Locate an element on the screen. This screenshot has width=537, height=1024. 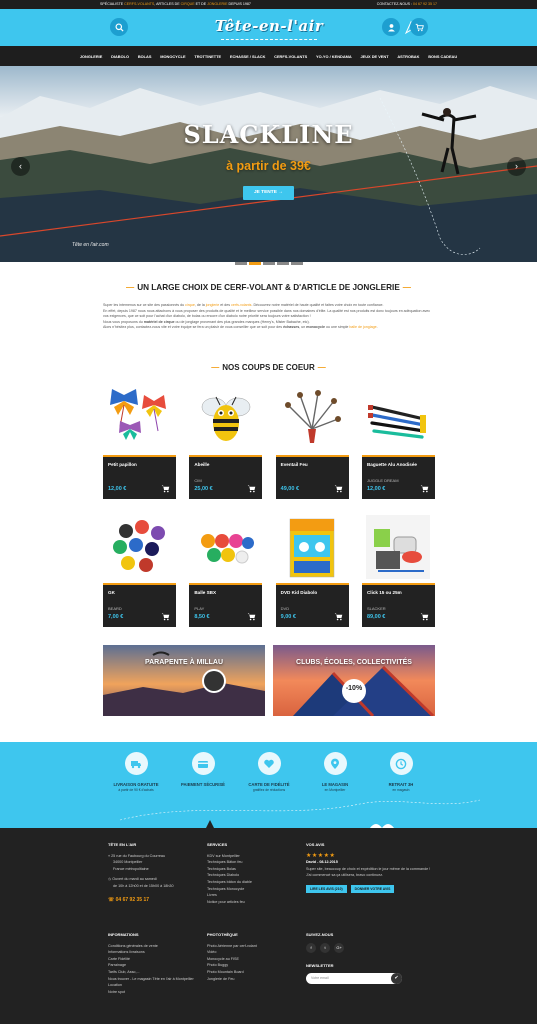
newsletter-submit-button: ✔ is located at coordinates (396, 979).